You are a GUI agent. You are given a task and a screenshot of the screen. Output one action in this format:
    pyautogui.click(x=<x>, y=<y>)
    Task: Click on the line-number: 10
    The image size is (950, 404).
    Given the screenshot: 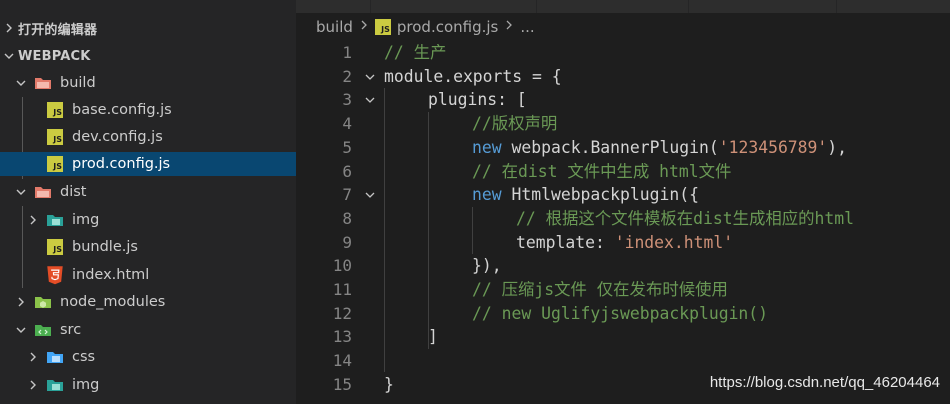 What is the action you would take?
    pyautogui.click(x=342, y=266)
    